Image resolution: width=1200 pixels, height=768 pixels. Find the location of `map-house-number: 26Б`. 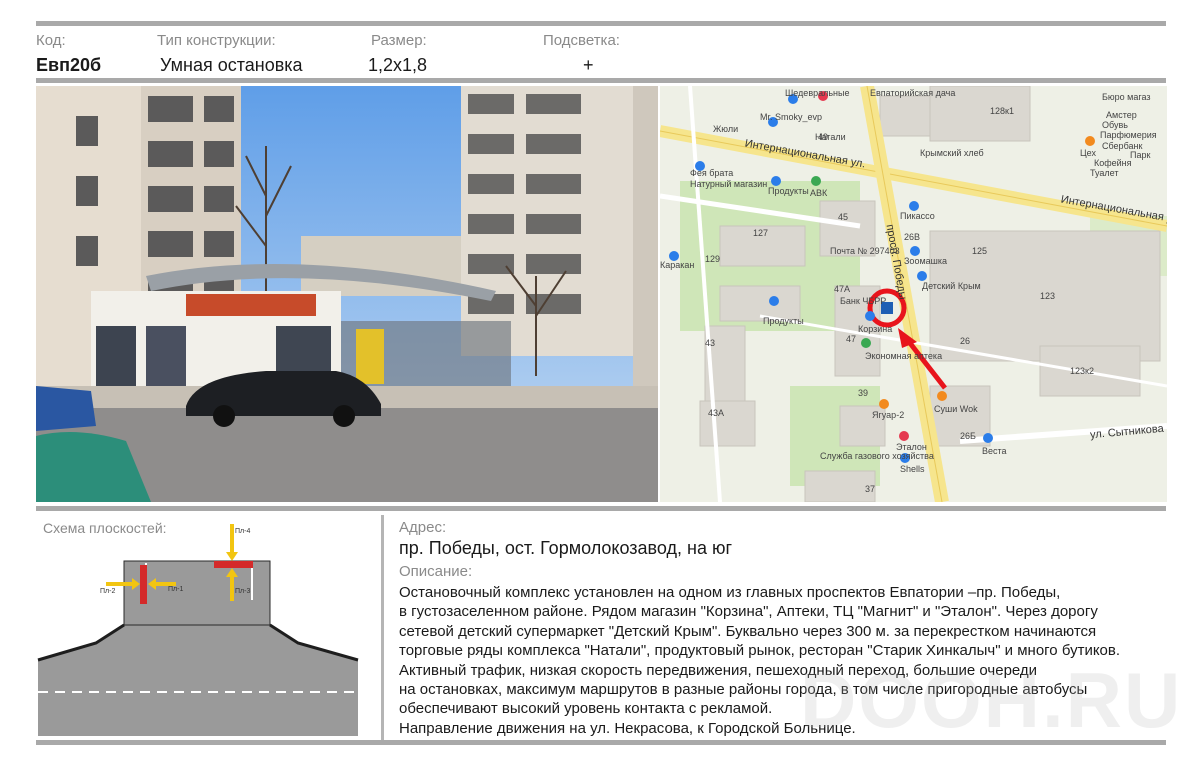

map-house-number: 26Б is located at coordinates (968, 436).